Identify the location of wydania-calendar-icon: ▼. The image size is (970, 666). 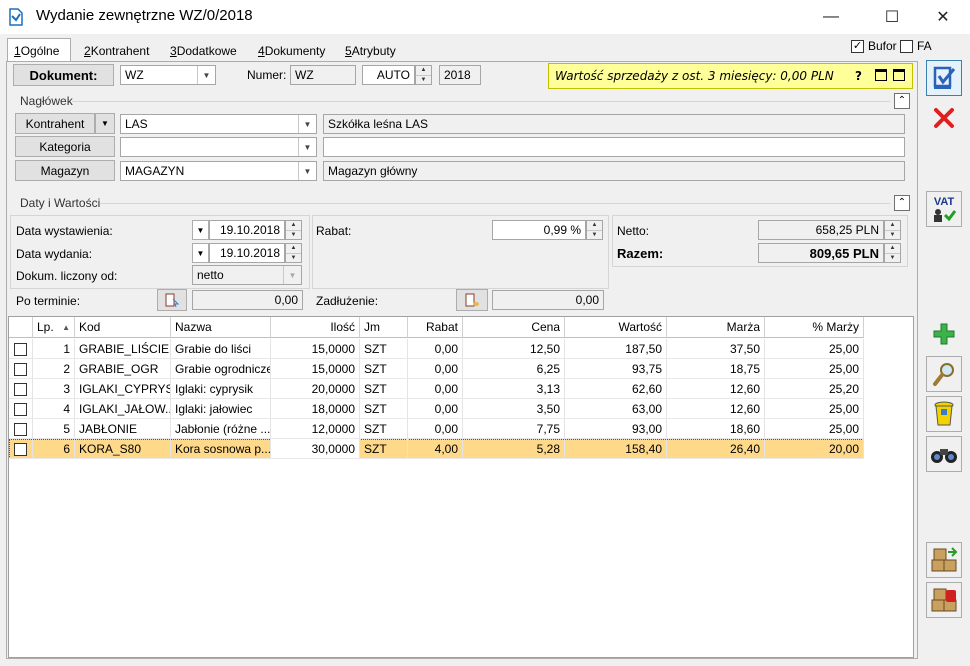
(200, 253).